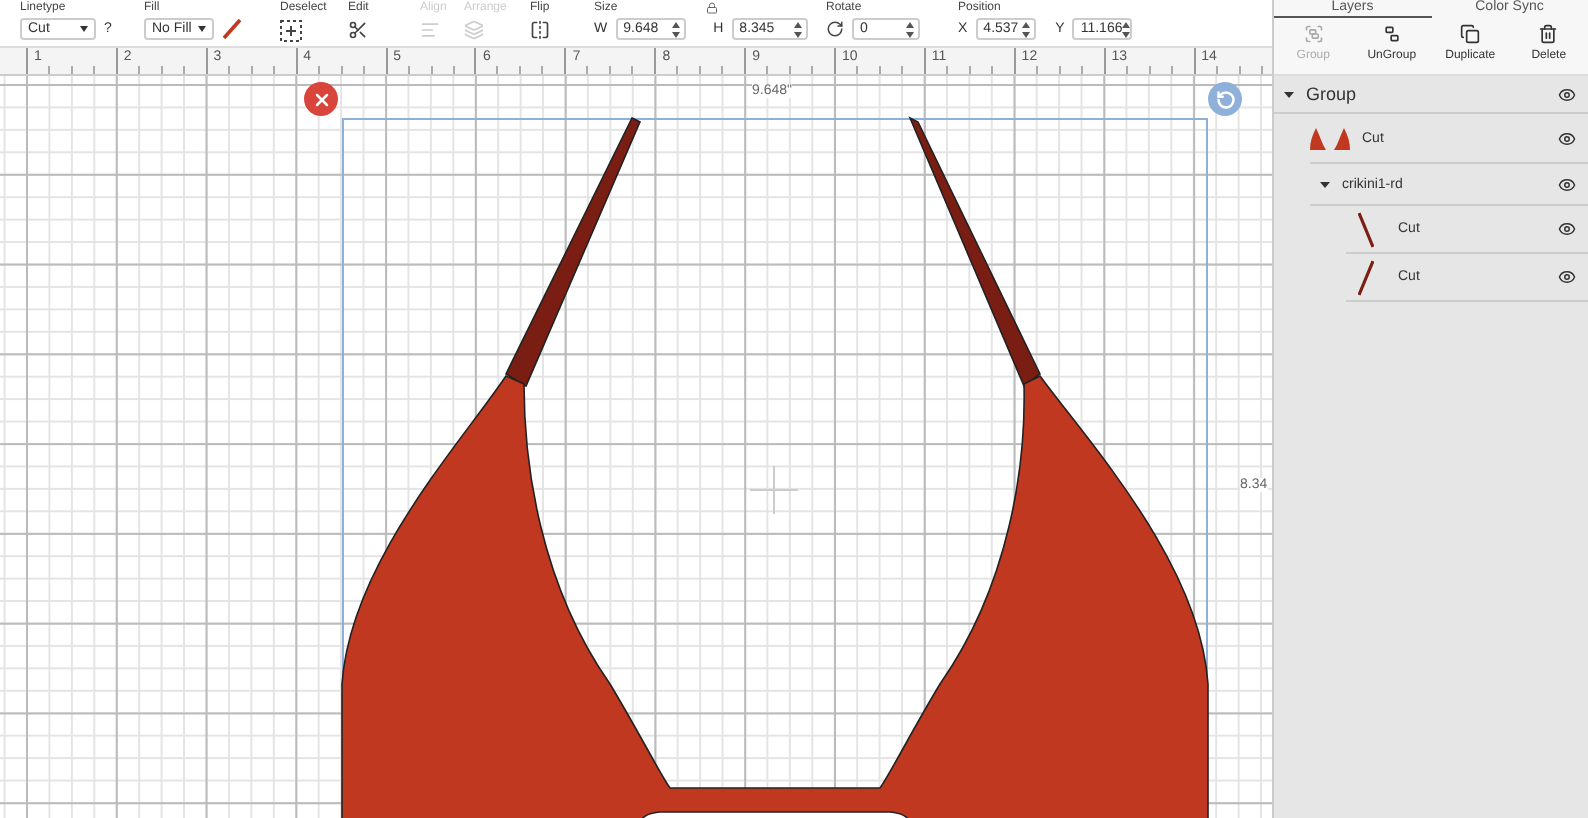 This screenshot has height=818, width=1588. I want to click on layer-name: Group, so click(1426, 94).